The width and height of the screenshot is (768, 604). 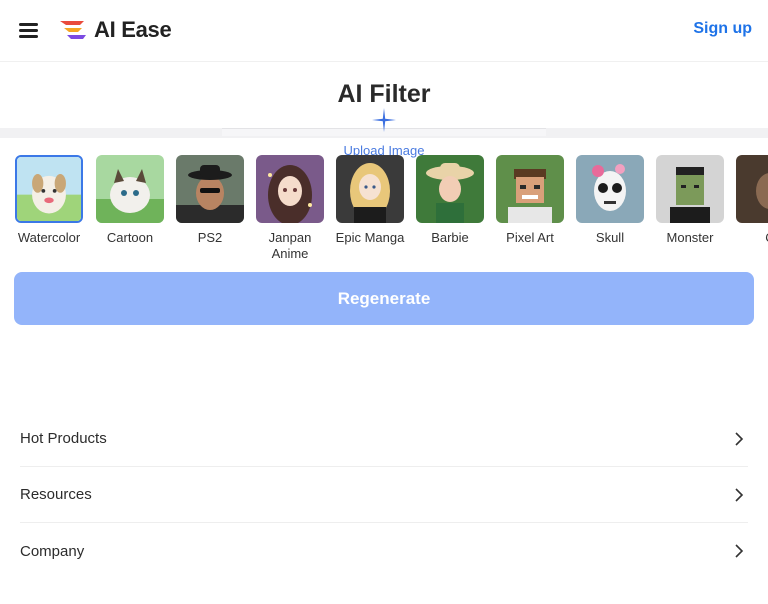 I want to click on filter-label: Watercolor, so click(x=49, y=237).